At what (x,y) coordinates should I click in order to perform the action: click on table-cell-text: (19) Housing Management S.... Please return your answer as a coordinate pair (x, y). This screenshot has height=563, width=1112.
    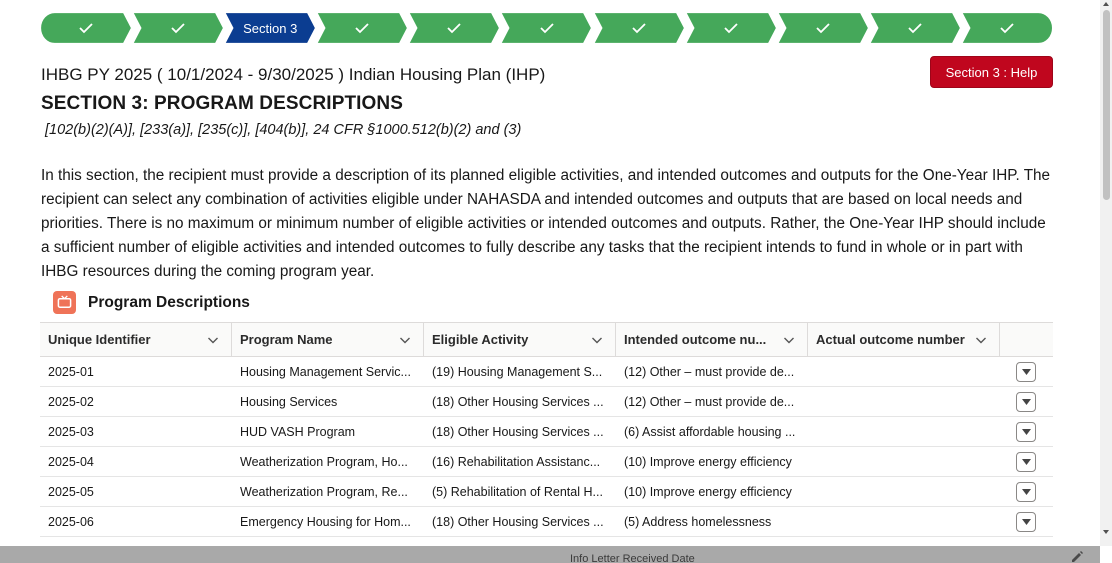
    Looking at the image, I should click on (517, 371).